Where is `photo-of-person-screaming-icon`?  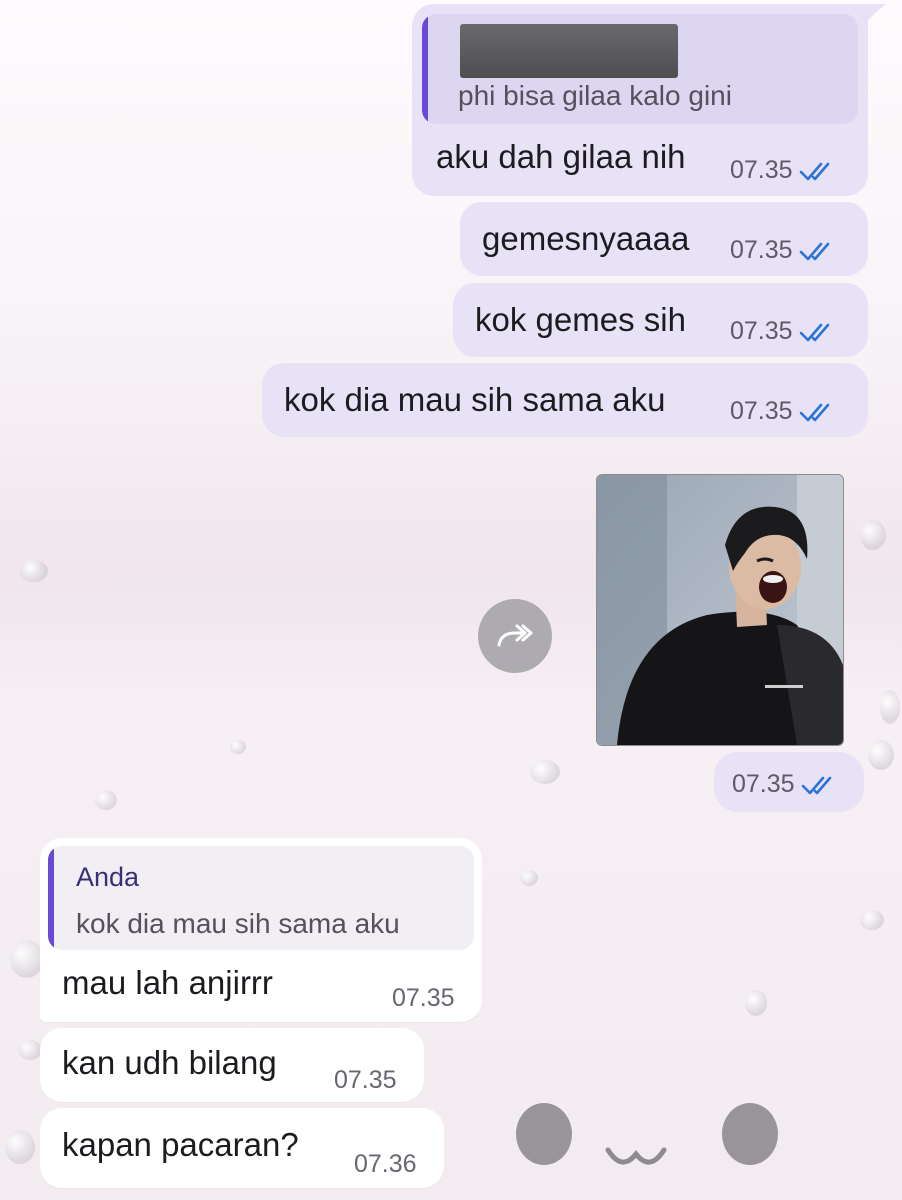 photo-of-person-screaming-icon is located at coordinates (720, 610).